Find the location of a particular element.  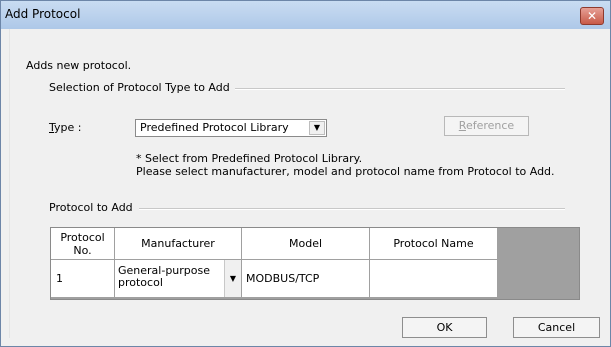

header-protocol-no: Protocol No. is located at coordinates (83, 244).